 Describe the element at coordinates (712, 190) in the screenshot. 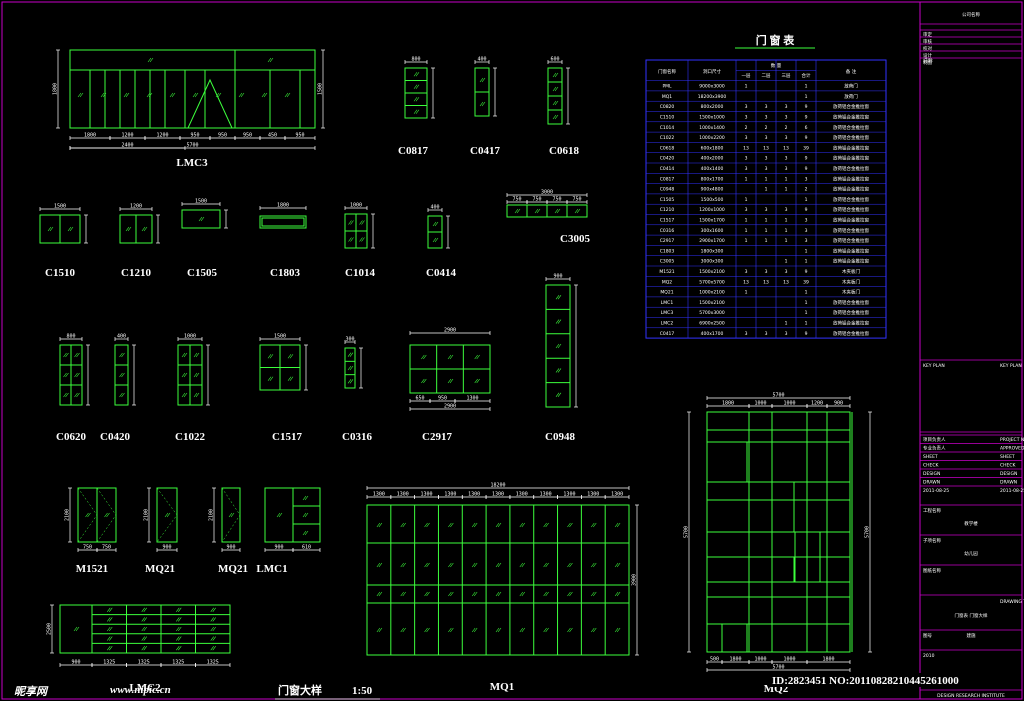

I see `cell-size: 900x4800` at that location.